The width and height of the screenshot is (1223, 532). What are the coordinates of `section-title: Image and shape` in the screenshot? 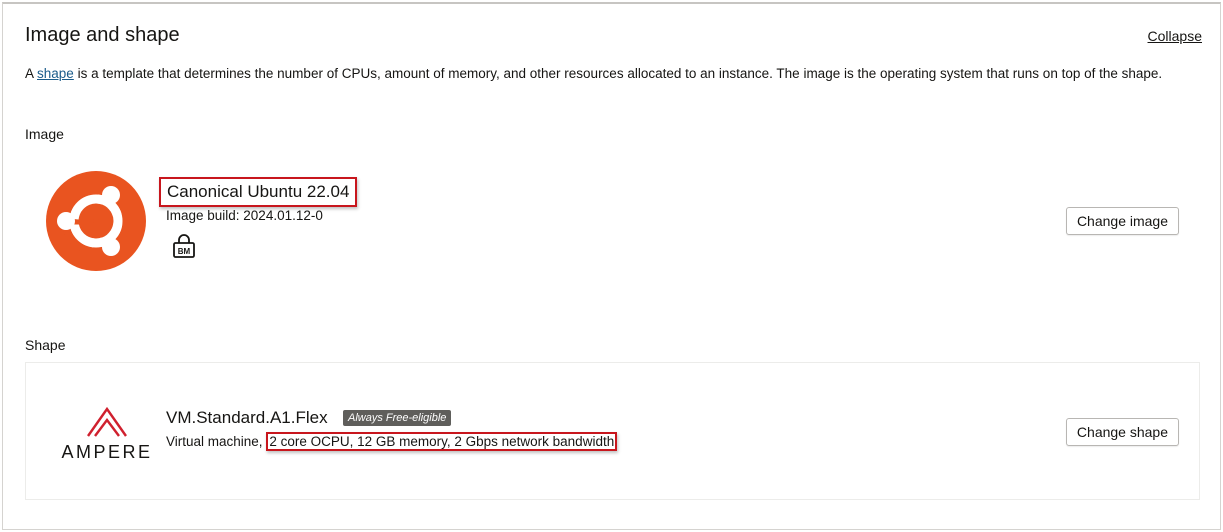 It's located at (102, 35).